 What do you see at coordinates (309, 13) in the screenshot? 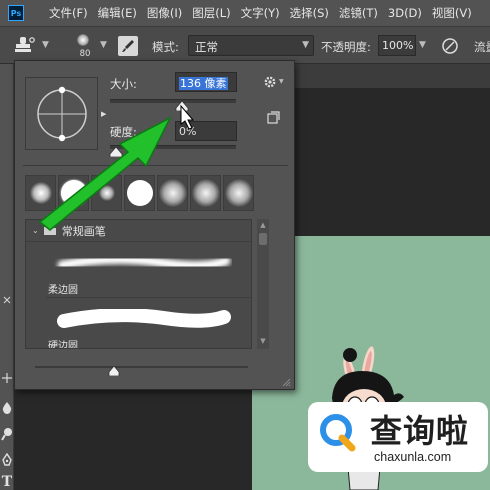
I see `menu-select: 选择(S)` at bounding box center [309, 13].